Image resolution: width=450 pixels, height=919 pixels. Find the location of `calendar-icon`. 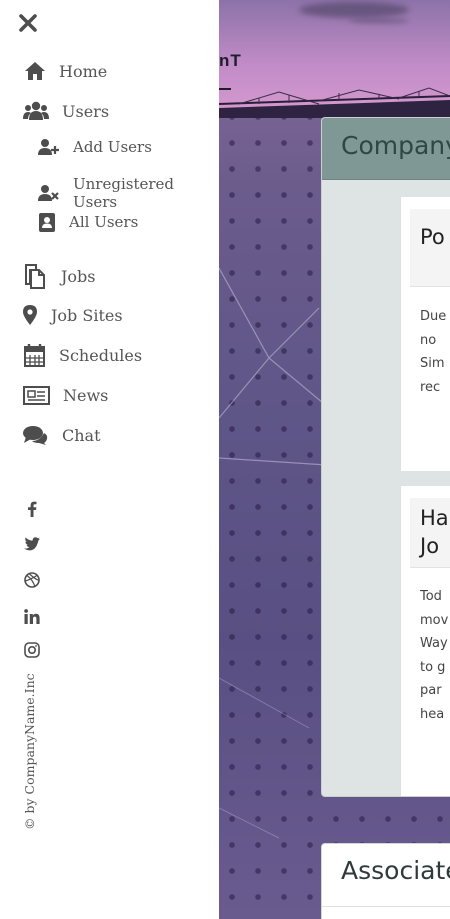

calendar-icon is located at coordinates (34, 355).